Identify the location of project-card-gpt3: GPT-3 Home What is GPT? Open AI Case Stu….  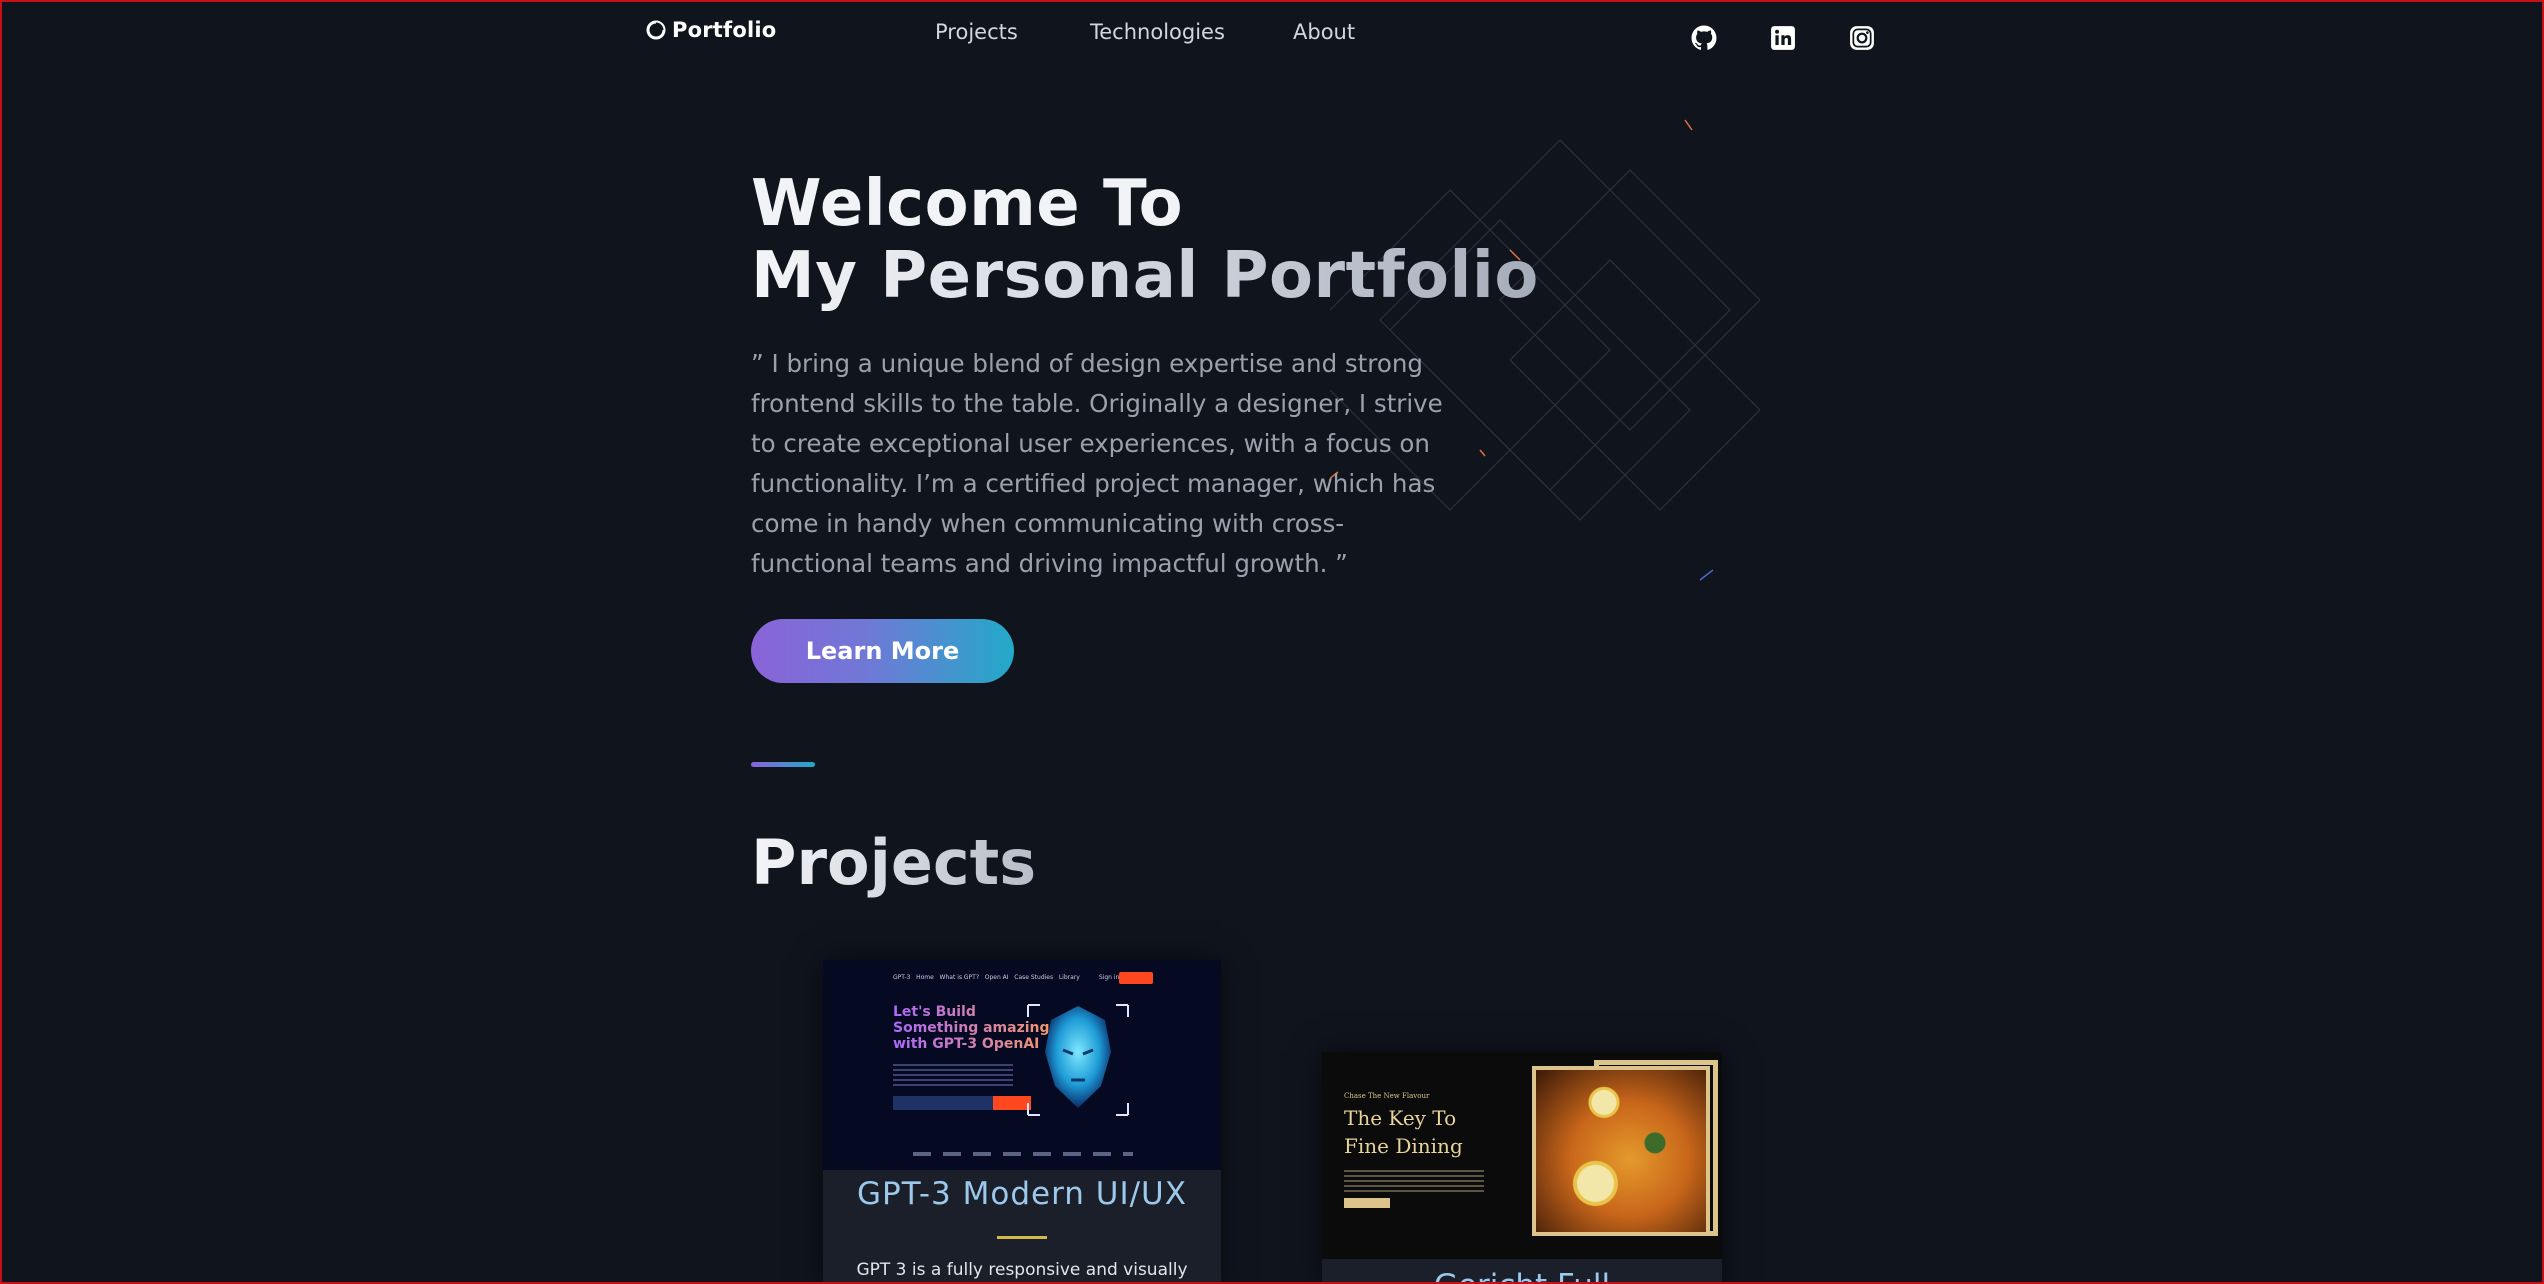
(1022, 1122).